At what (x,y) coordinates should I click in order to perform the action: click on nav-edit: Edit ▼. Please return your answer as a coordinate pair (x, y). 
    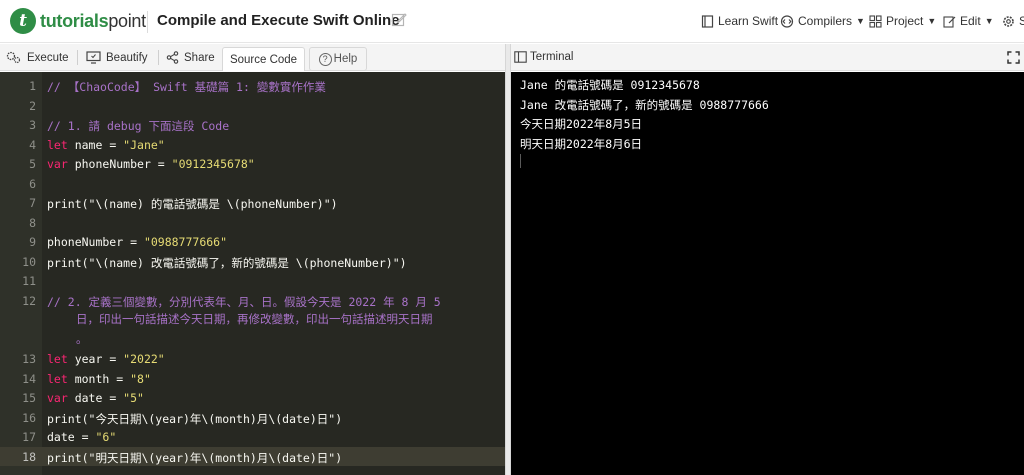
    Looking at the image, I should click on (968, 21).